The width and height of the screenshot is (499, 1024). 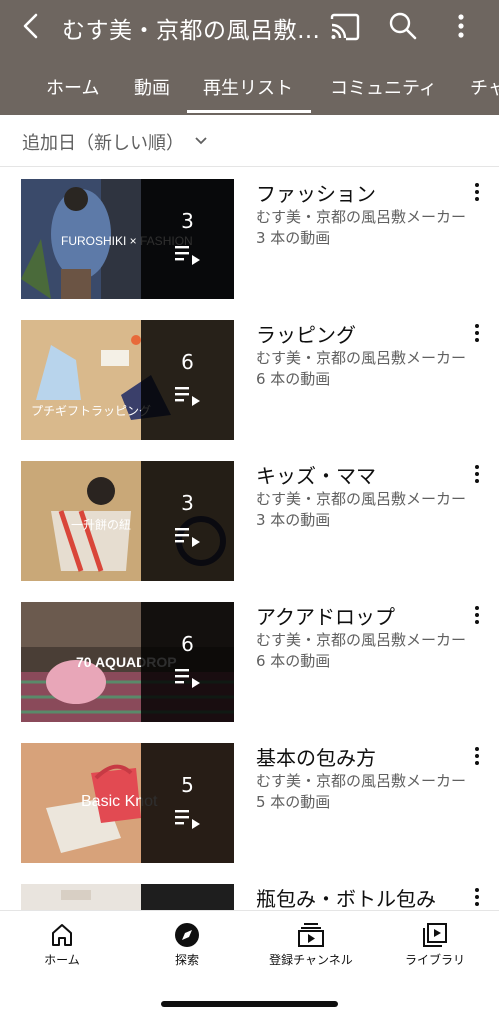 I want to click on playlist-item: プチギフトラッピング 6 ラッピング むす美・京都の風呂敷メーカー 6 本の動画, so click(x=249, y=379).